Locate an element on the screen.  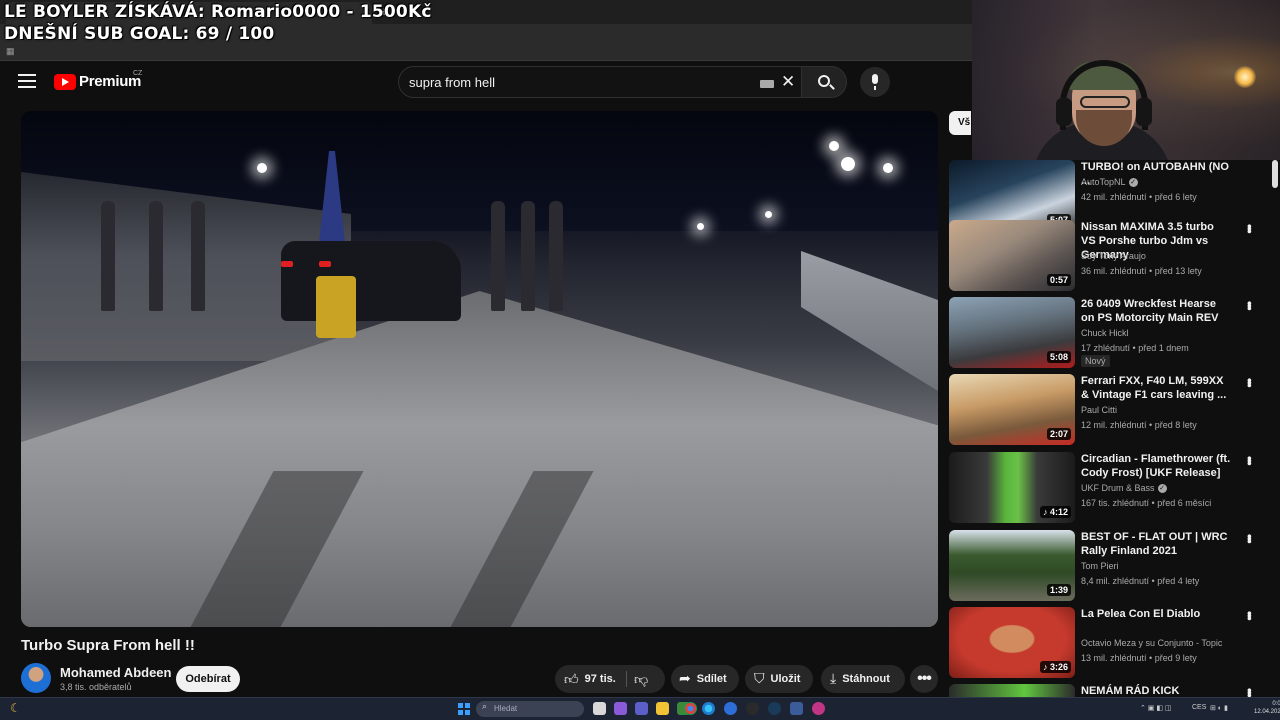
youtube-header: Premium CZ ✕ is located at coordinates (474, 82).